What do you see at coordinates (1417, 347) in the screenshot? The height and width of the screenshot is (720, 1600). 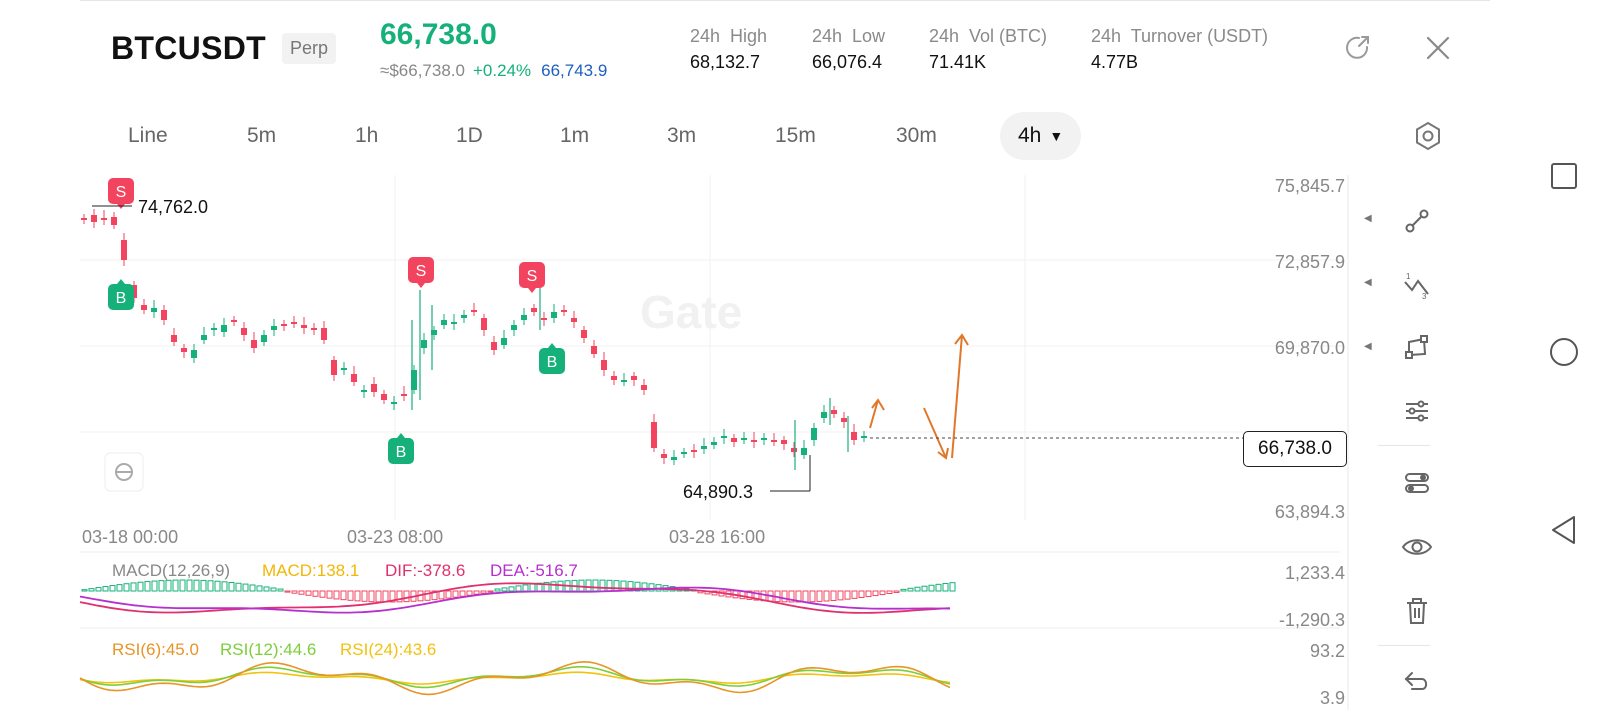 I see `shape-icon` at bounding box center [1417, 347].